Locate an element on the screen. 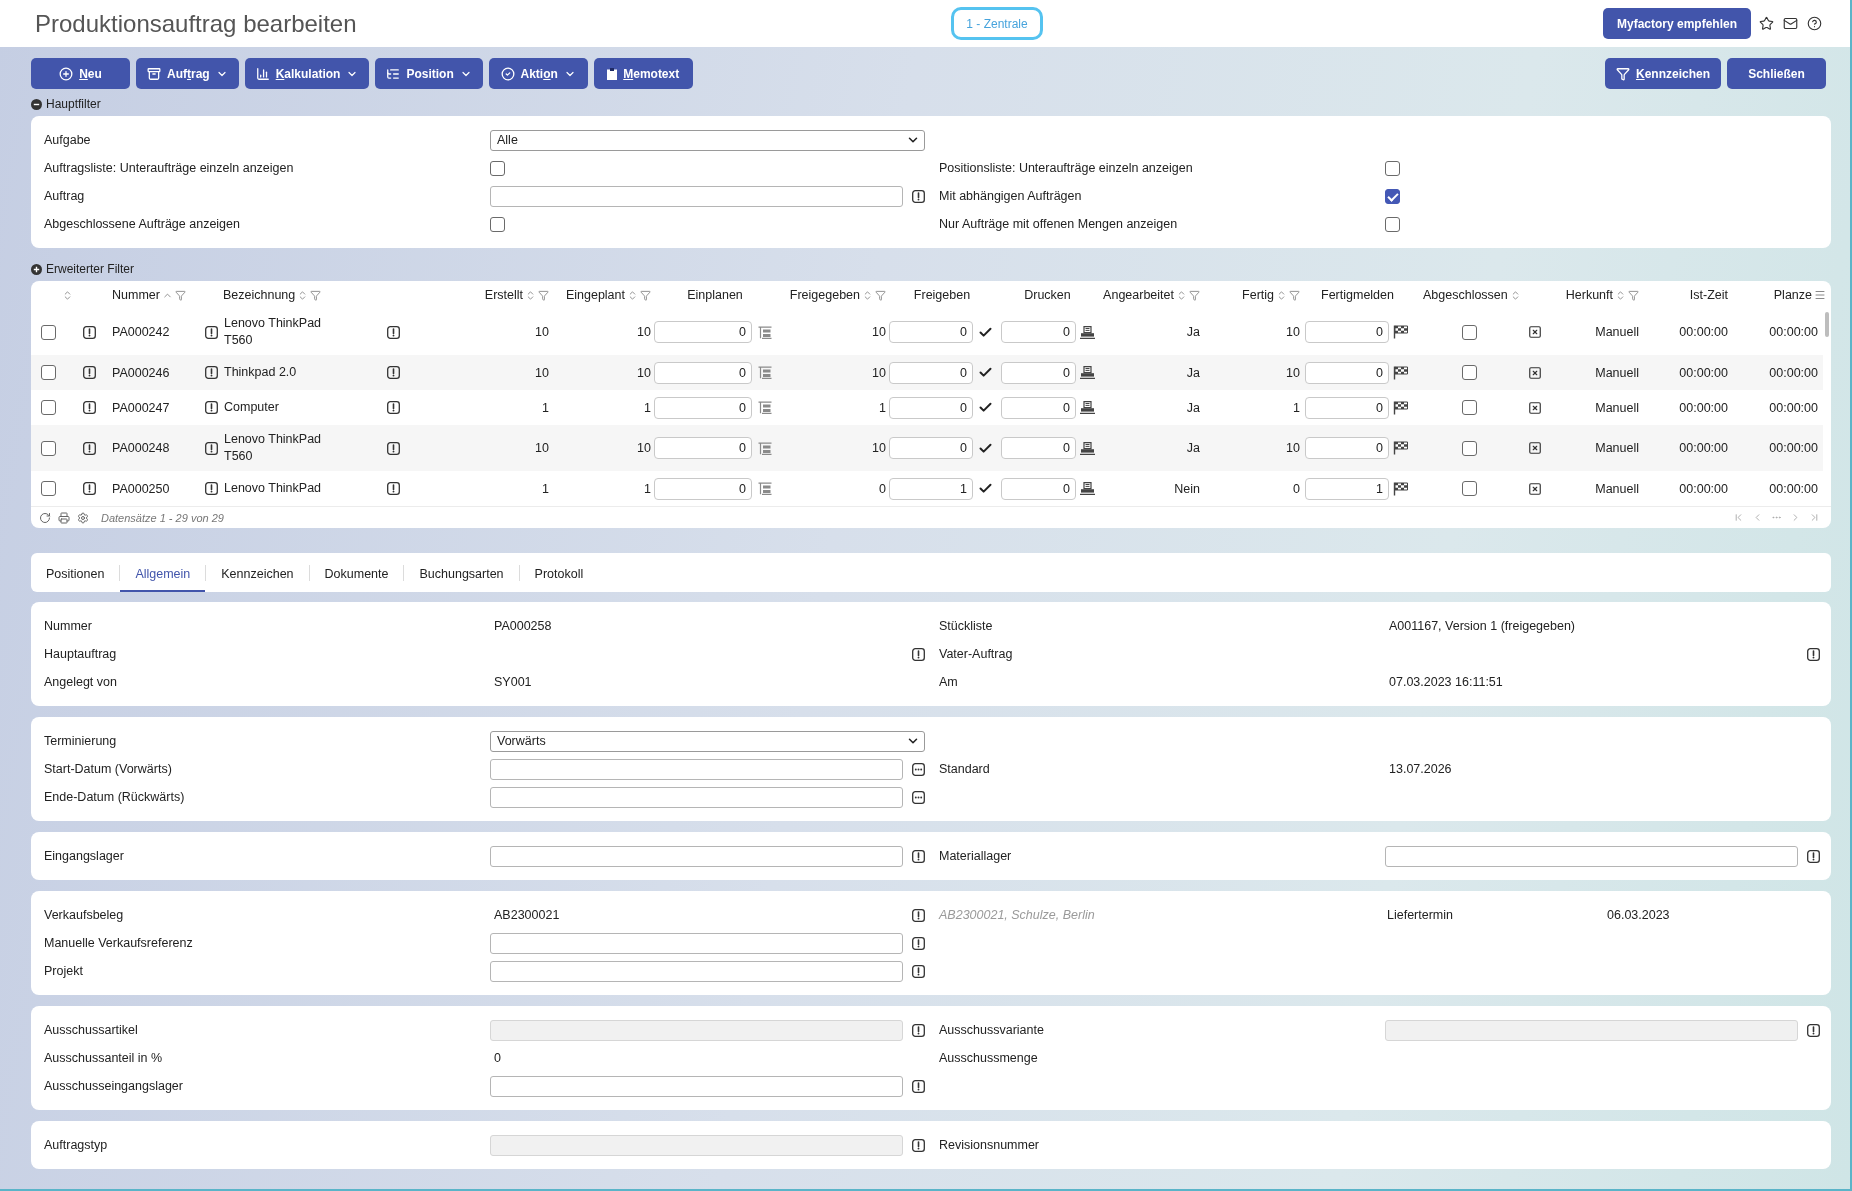 This screenshot has height=1191, width=1852. mail-icon is located at coordinates (1790, 23).